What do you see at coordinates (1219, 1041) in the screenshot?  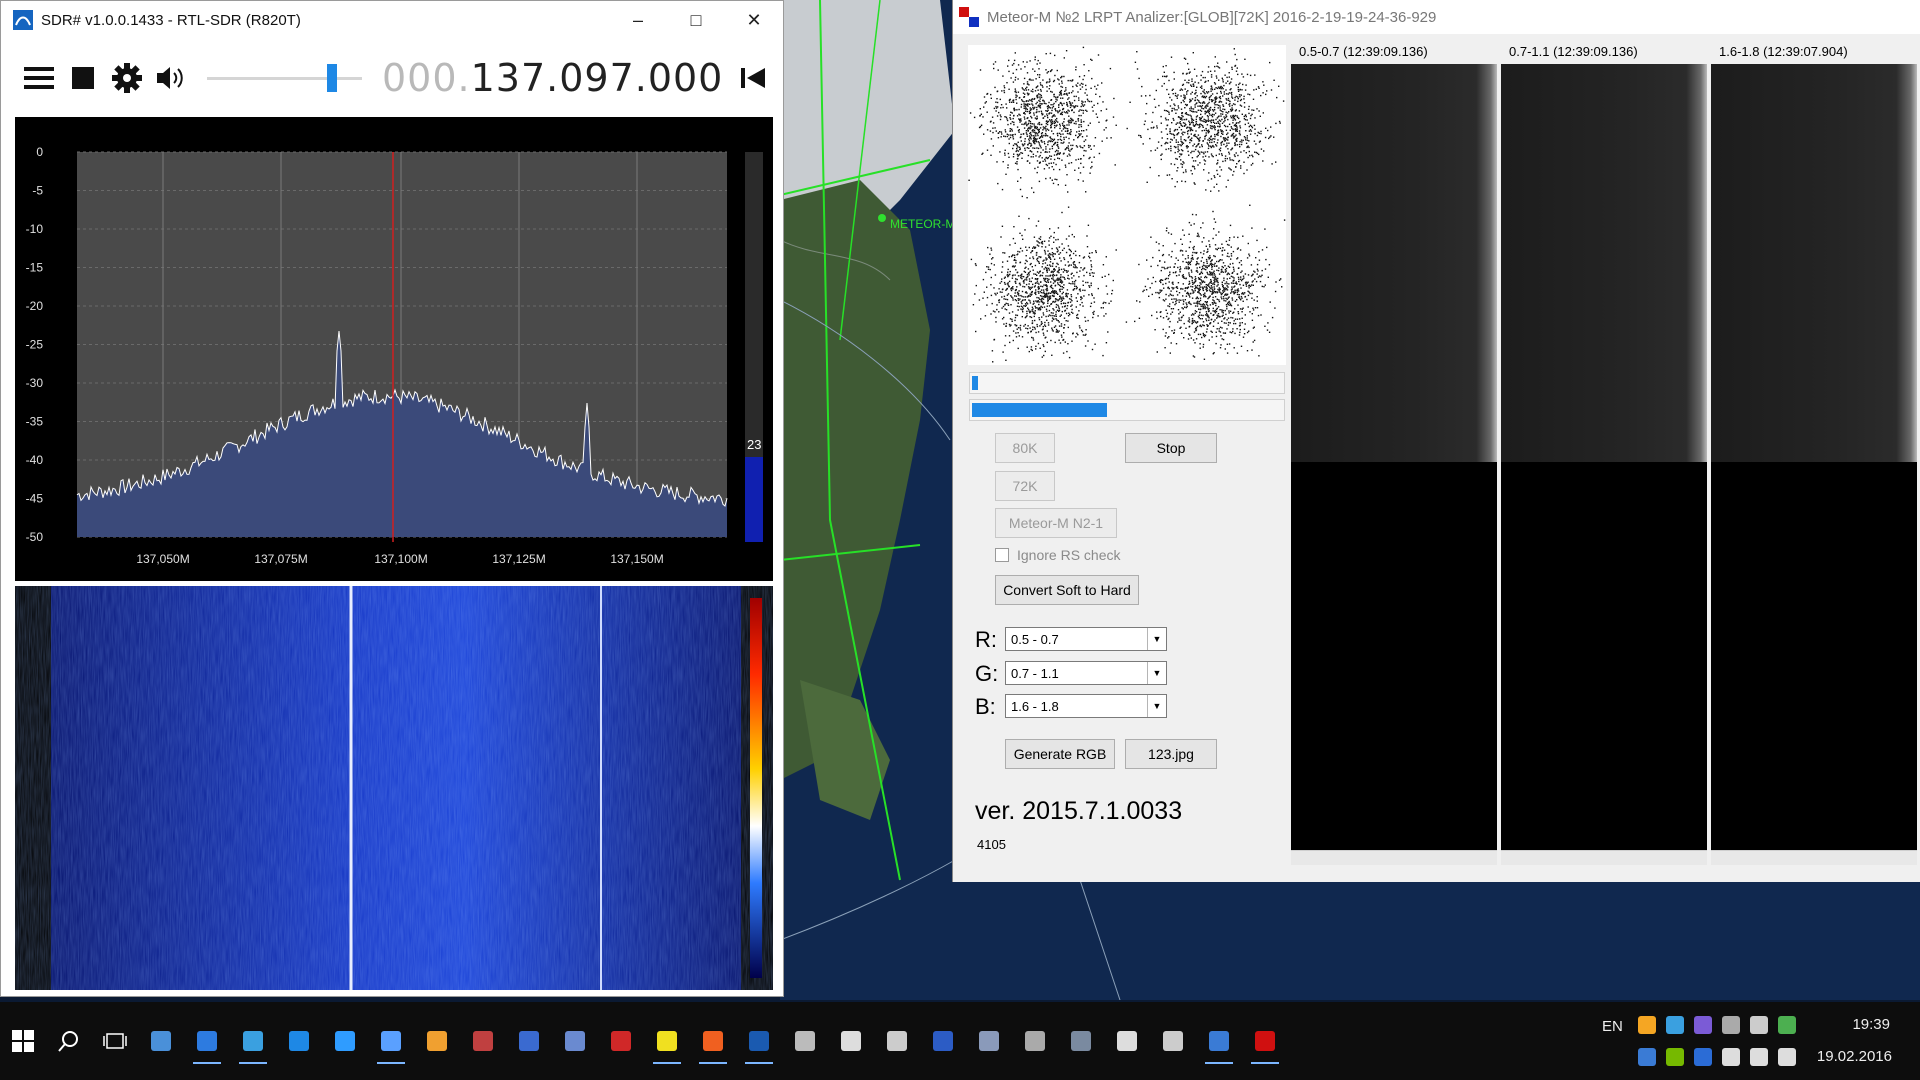 I see `robot-icon` at bounding box center [1219, 1041].